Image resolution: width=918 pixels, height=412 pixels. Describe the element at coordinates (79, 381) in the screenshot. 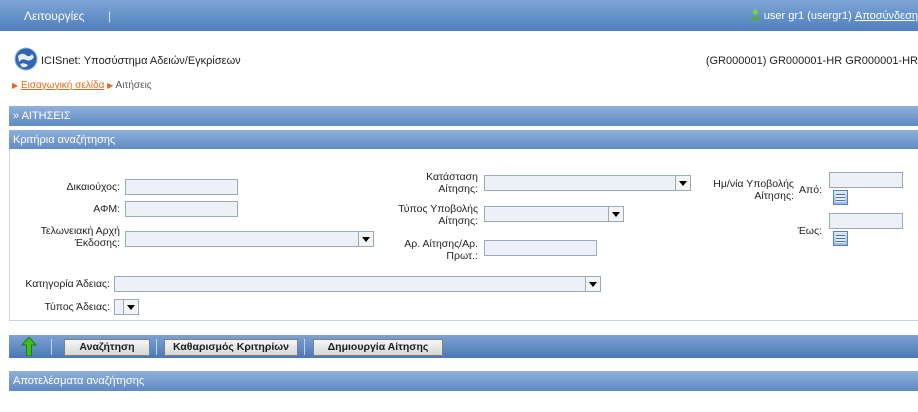

I see `results-section-title: Αποτελέσματα αναζήτησης` at that location.